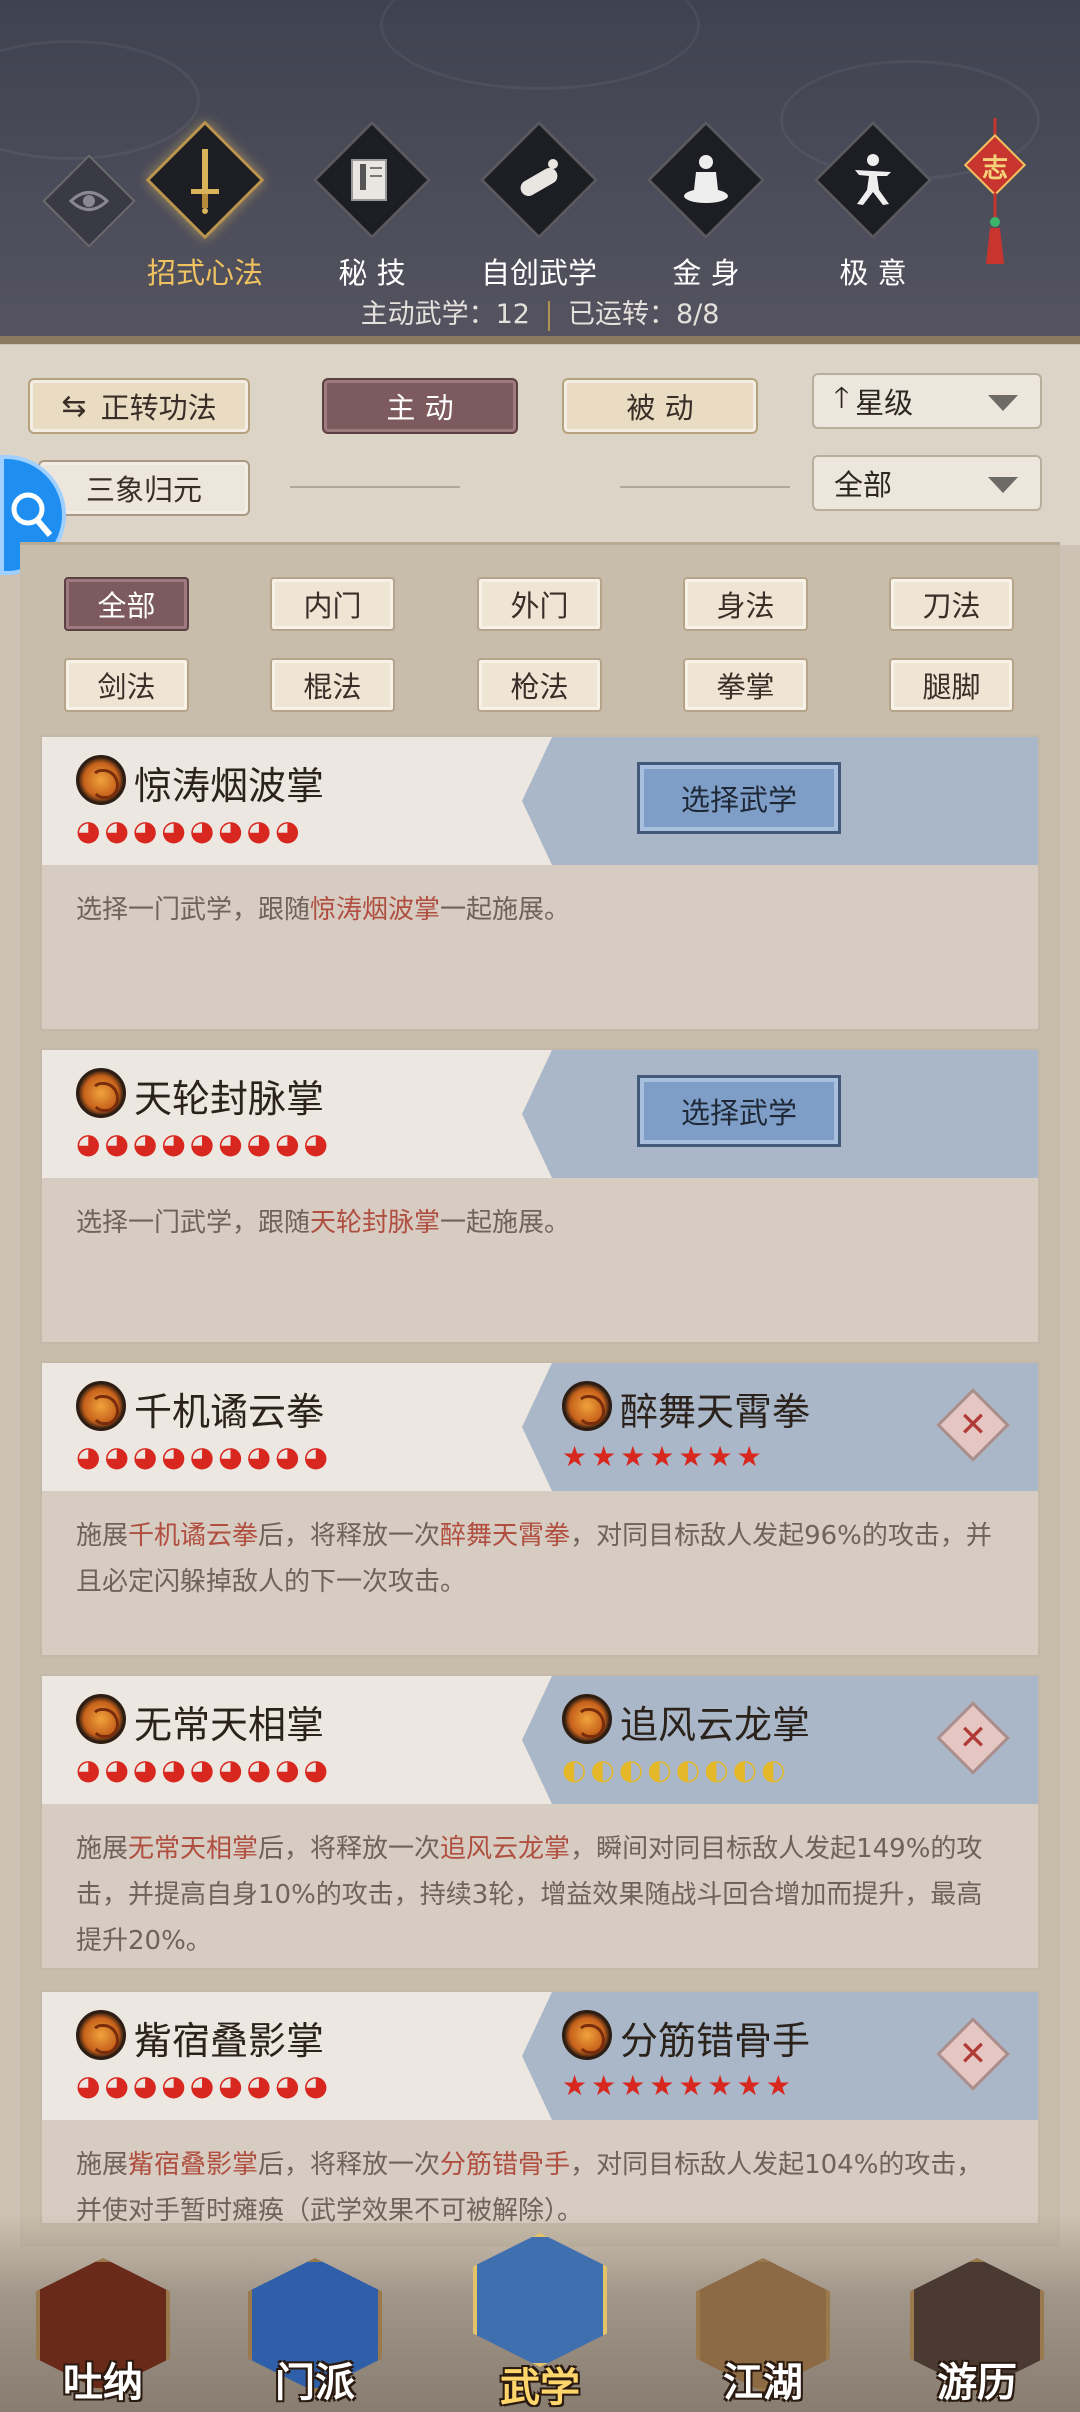  I want to click on partner-star-rating: ◐ ◐ ◐ ◐ ◐ ◐ ◐ ◐, so click(674, 1770).